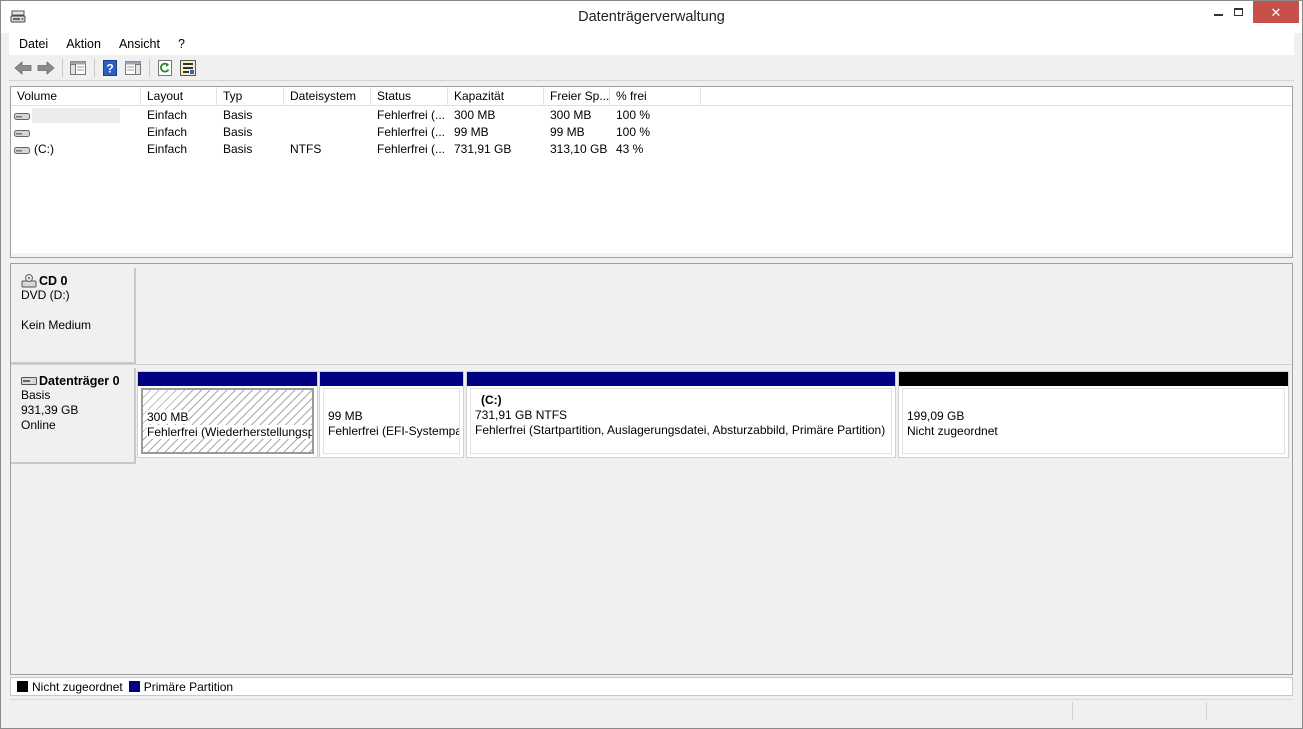 The image size is (1303, 729). What do you see at coordinates (76, 132) in the screenshot?
I see `volume-cell` at bounding box center [76, 132].